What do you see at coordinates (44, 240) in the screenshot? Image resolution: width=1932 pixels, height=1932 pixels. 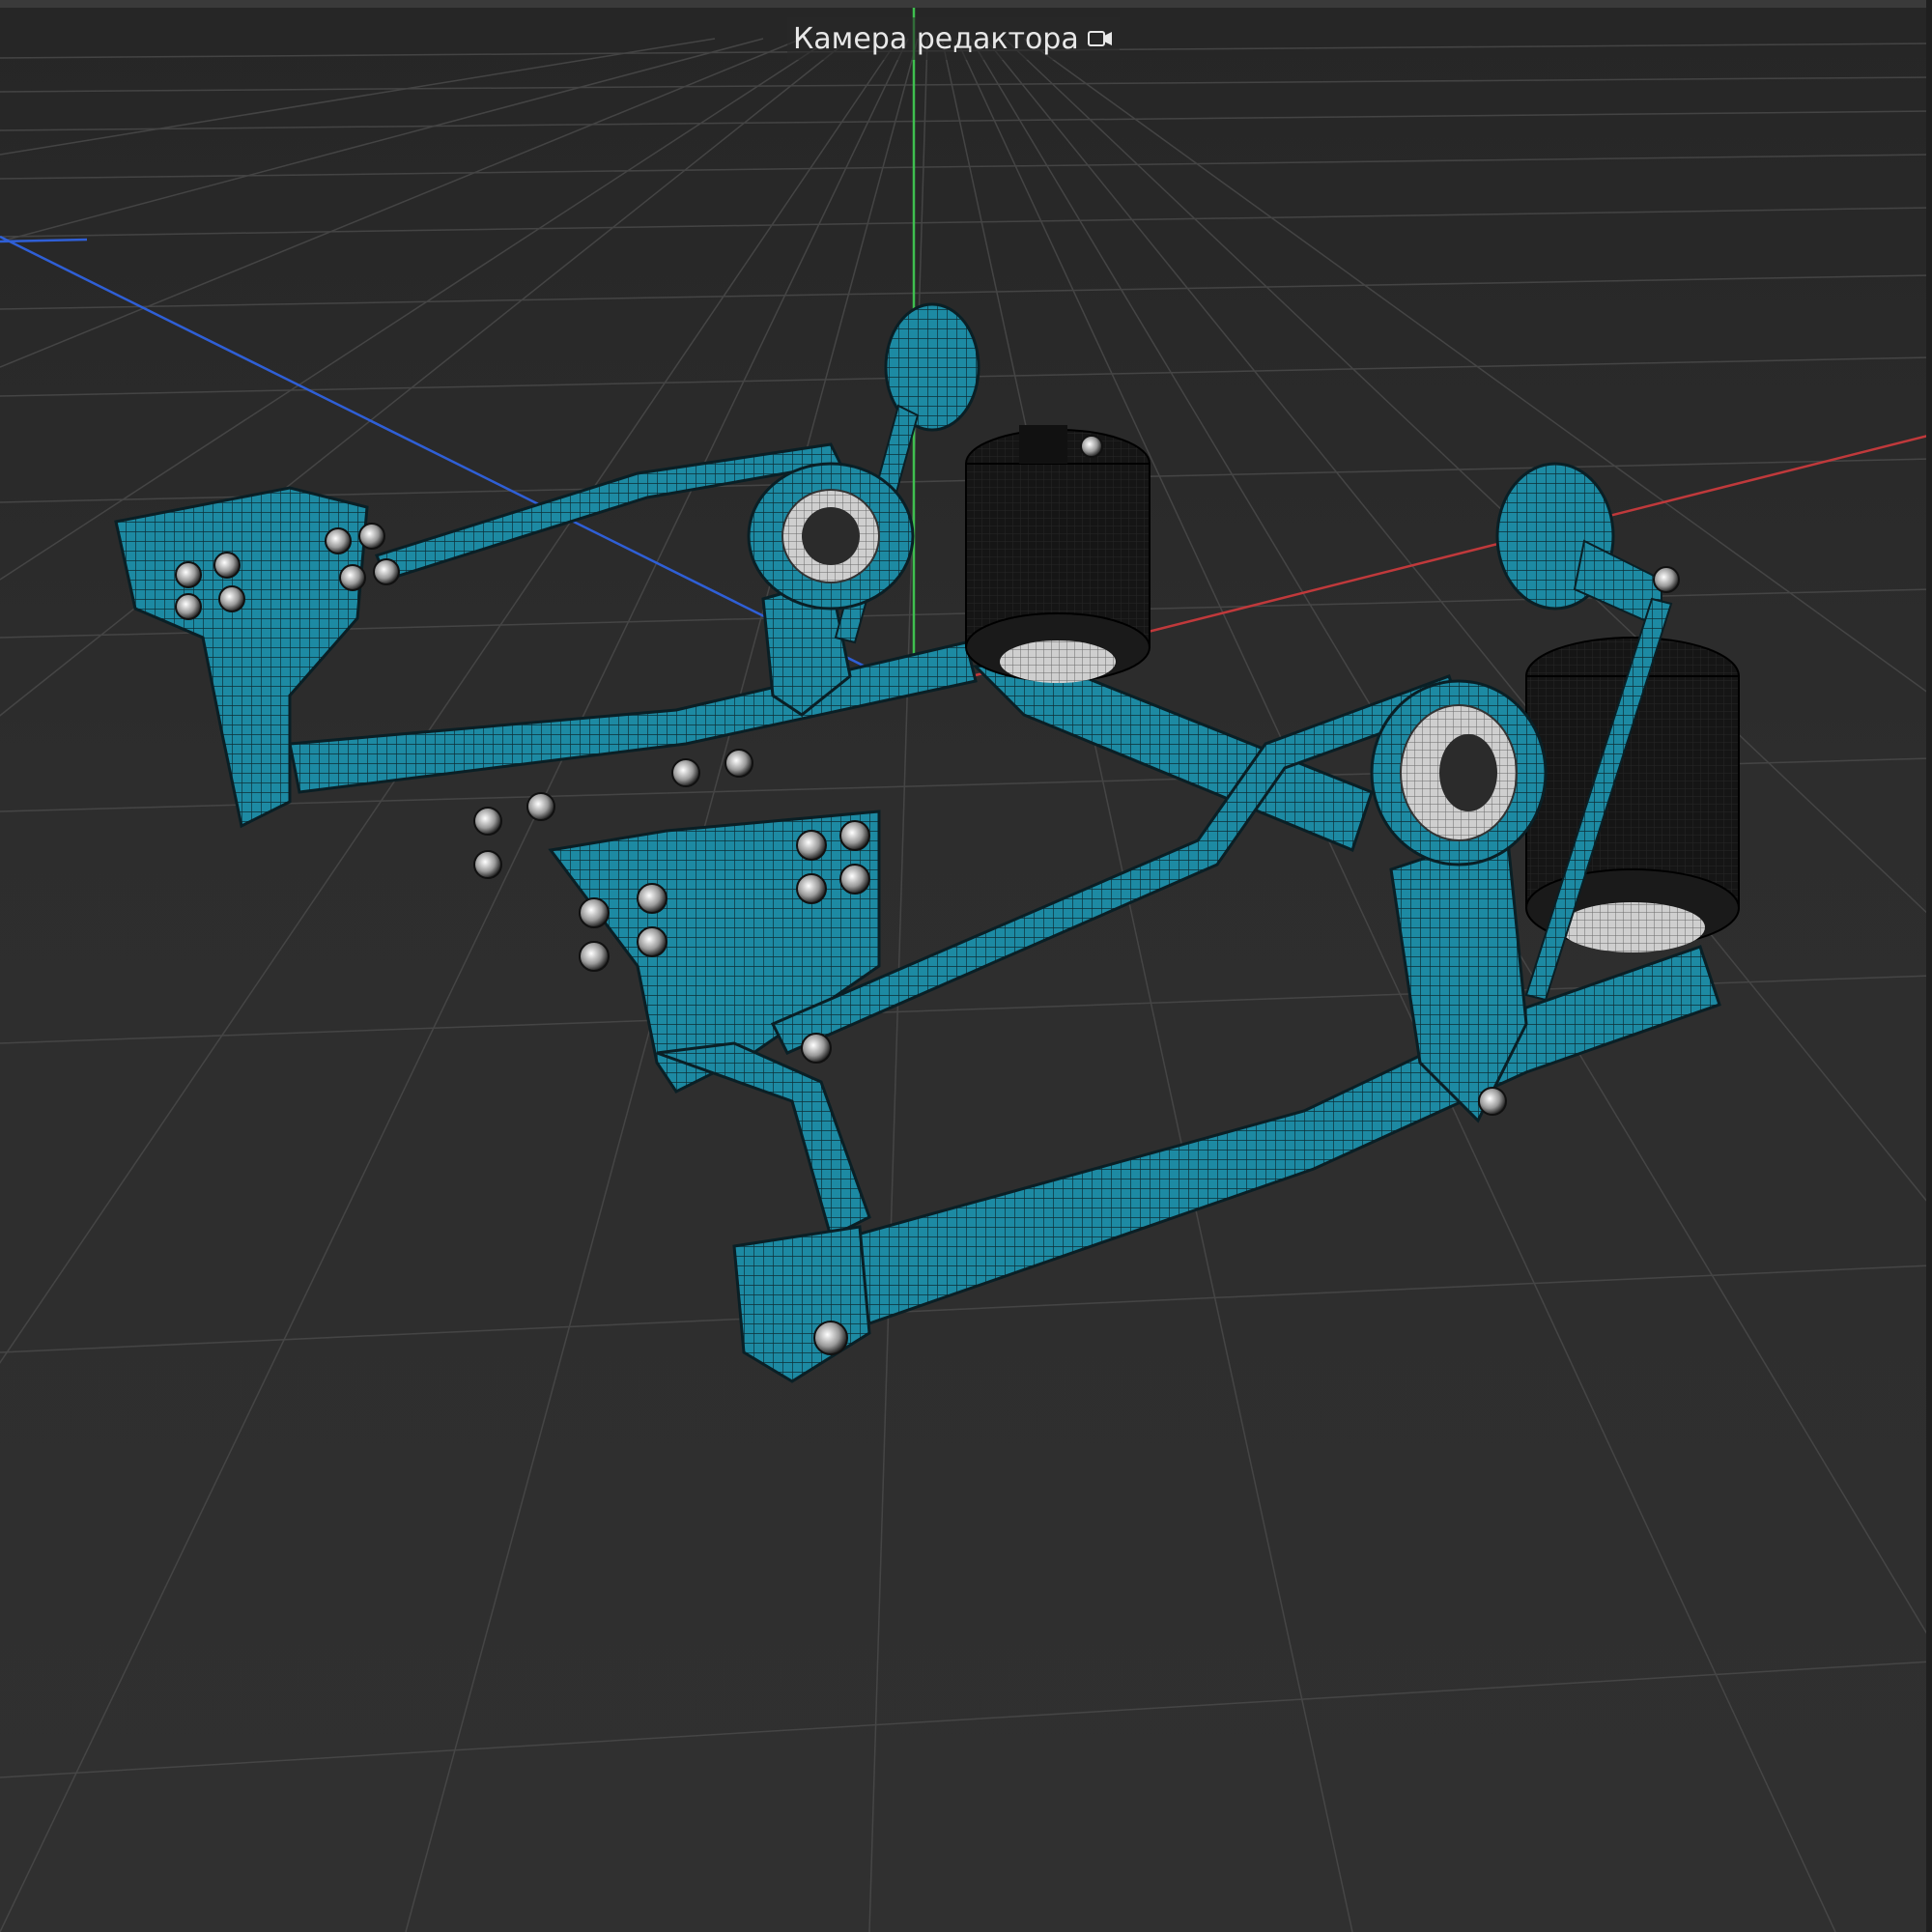 I see `axis-z-marker` at bounding box center [44, 240].